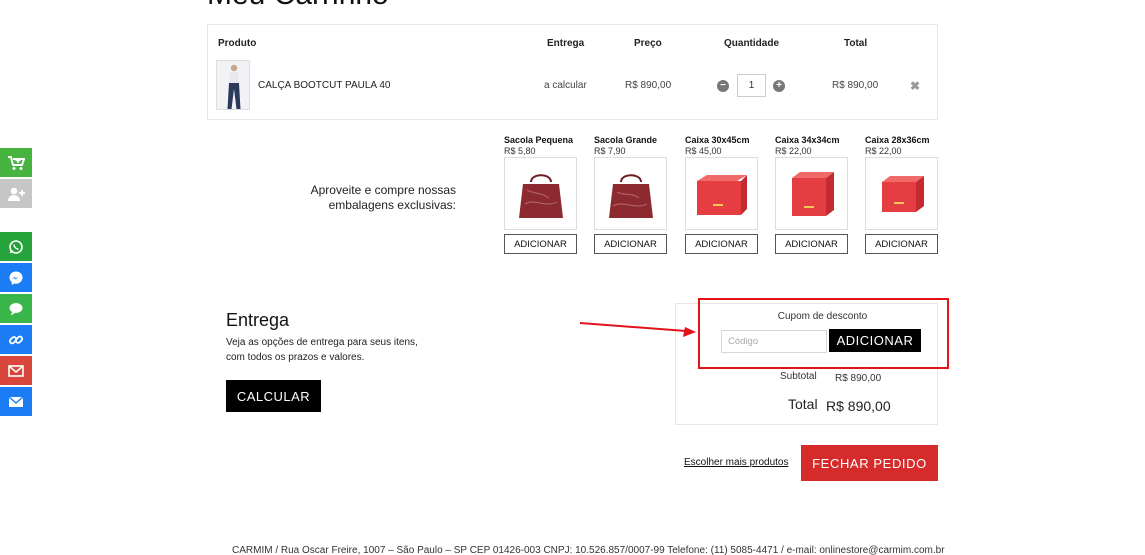 This screenshot has width=1145, height=555. I want to click on quantity-increase-button: +, so click(779, 86).